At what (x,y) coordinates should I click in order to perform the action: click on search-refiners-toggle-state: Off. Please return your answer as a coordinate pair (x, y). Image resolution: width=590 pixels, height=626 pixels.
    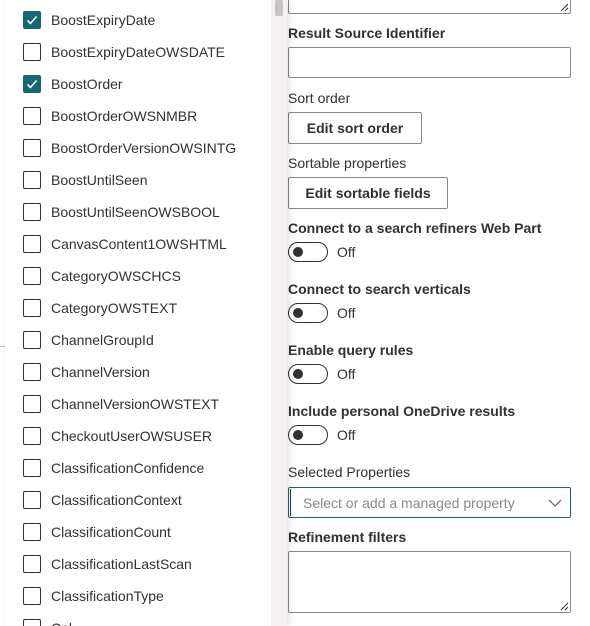
    Looking at the image, I should click on (346, 252).